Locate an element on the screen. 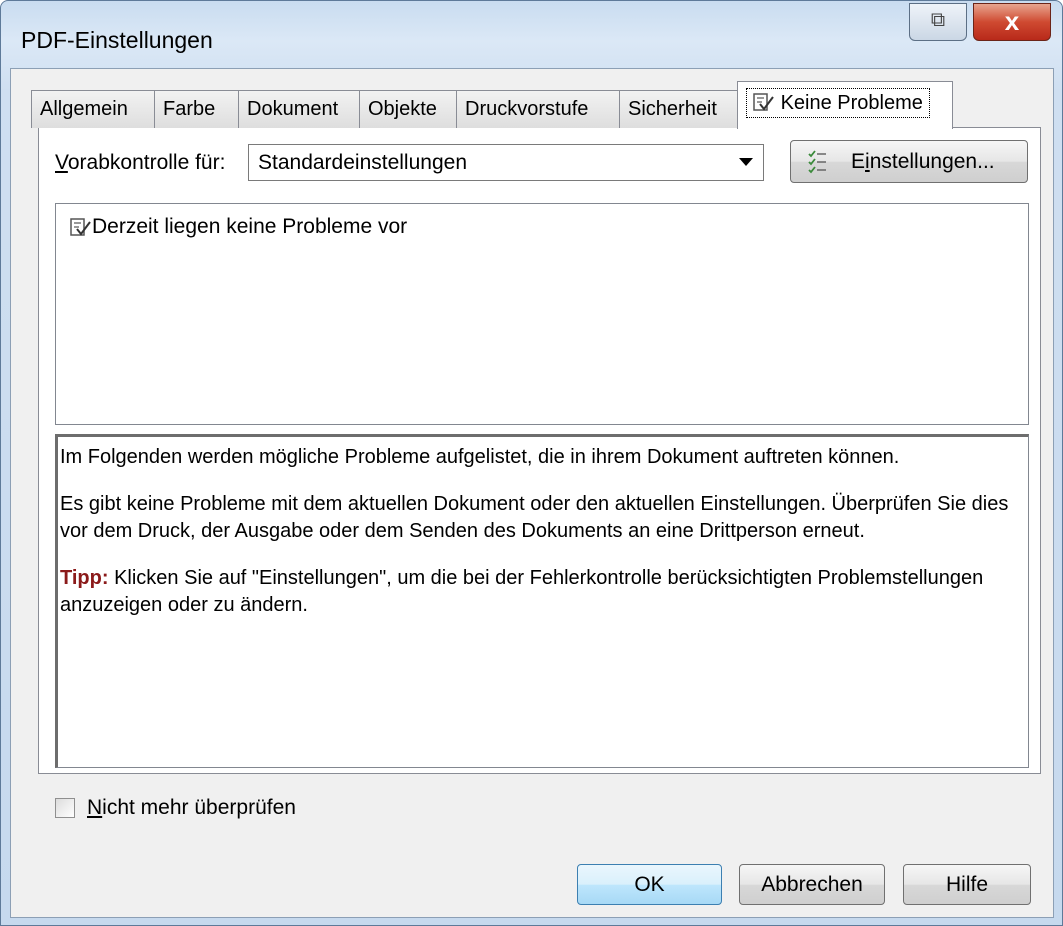  restore-button: ⧉ is located at coordinates (938, 22).